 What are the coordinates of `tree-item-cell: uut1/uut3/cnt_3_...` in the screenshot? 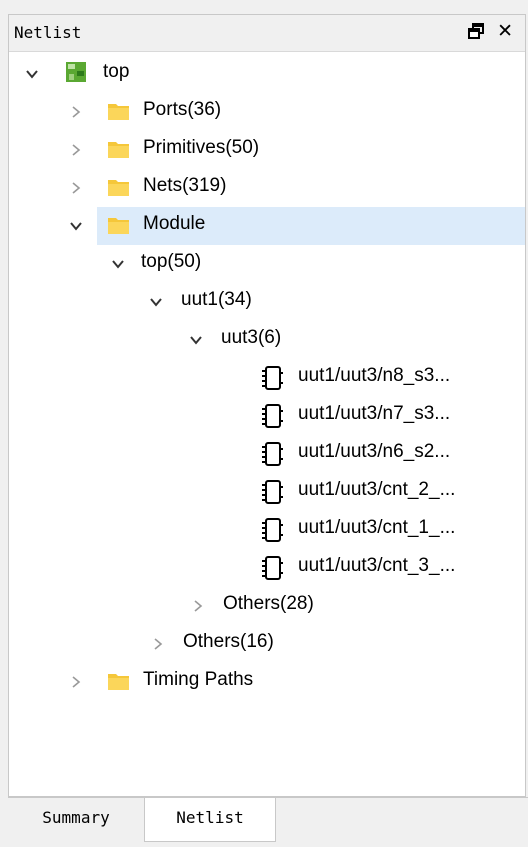 It's located at (267, 568).